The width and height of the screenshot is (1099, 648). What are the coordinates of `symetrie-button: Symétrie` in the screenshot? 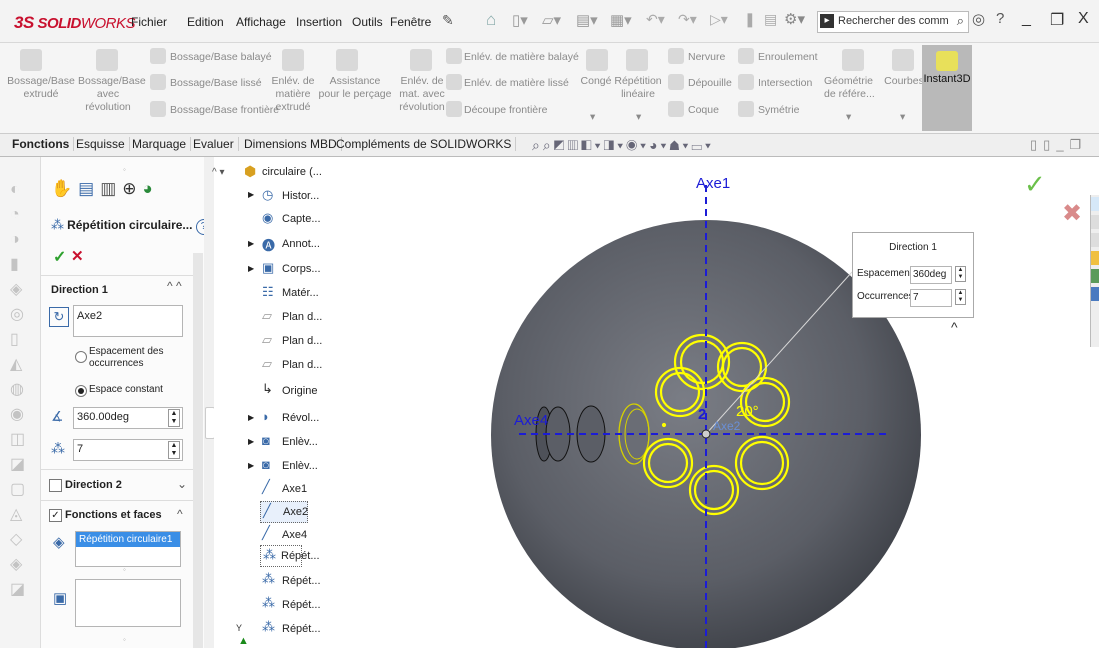 It's located at (778, 110).